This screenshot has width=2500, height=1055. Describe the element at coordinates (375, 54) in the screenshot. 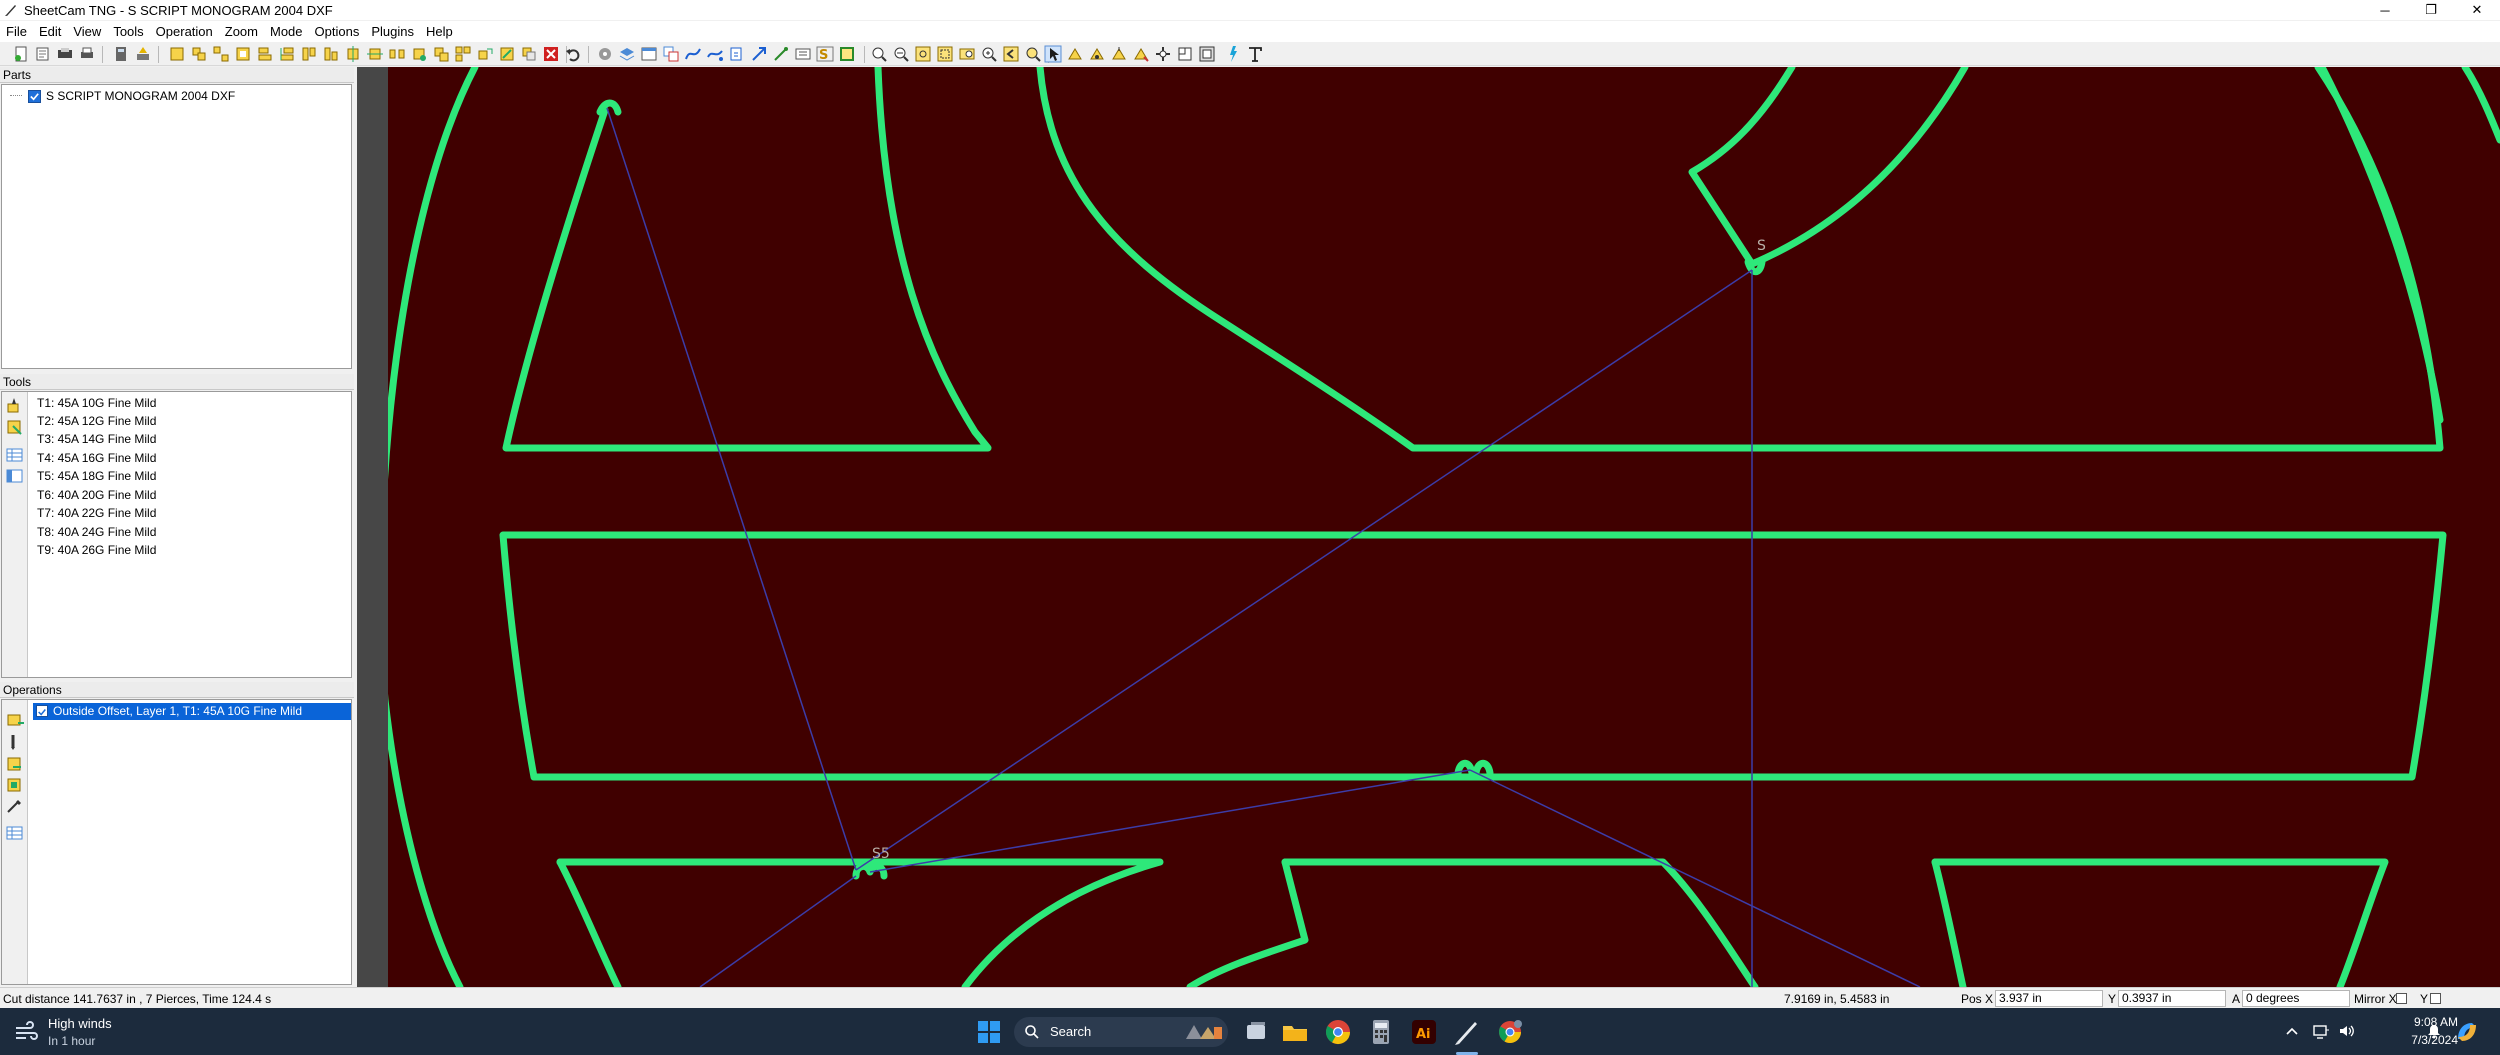

I see `center-v-icon` at that location.